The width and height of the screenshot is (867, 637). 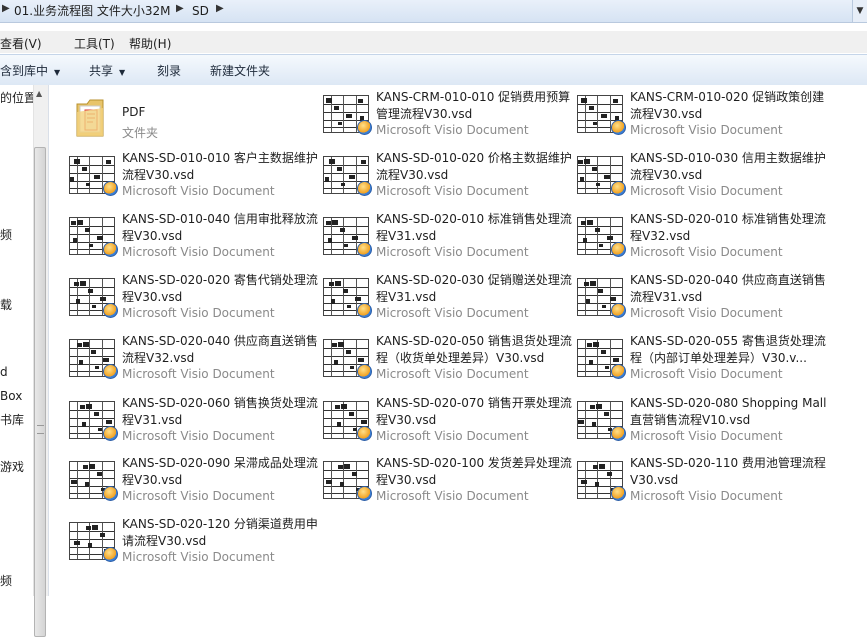 I want to click on nav-item: 载, so click(x=6, y=304).